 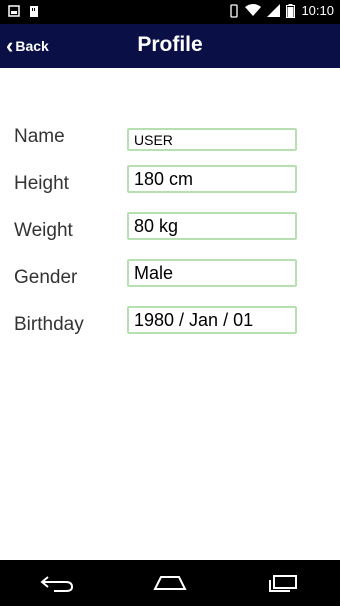 I want to click on home-nav-icon, so click(x=170, y=583).